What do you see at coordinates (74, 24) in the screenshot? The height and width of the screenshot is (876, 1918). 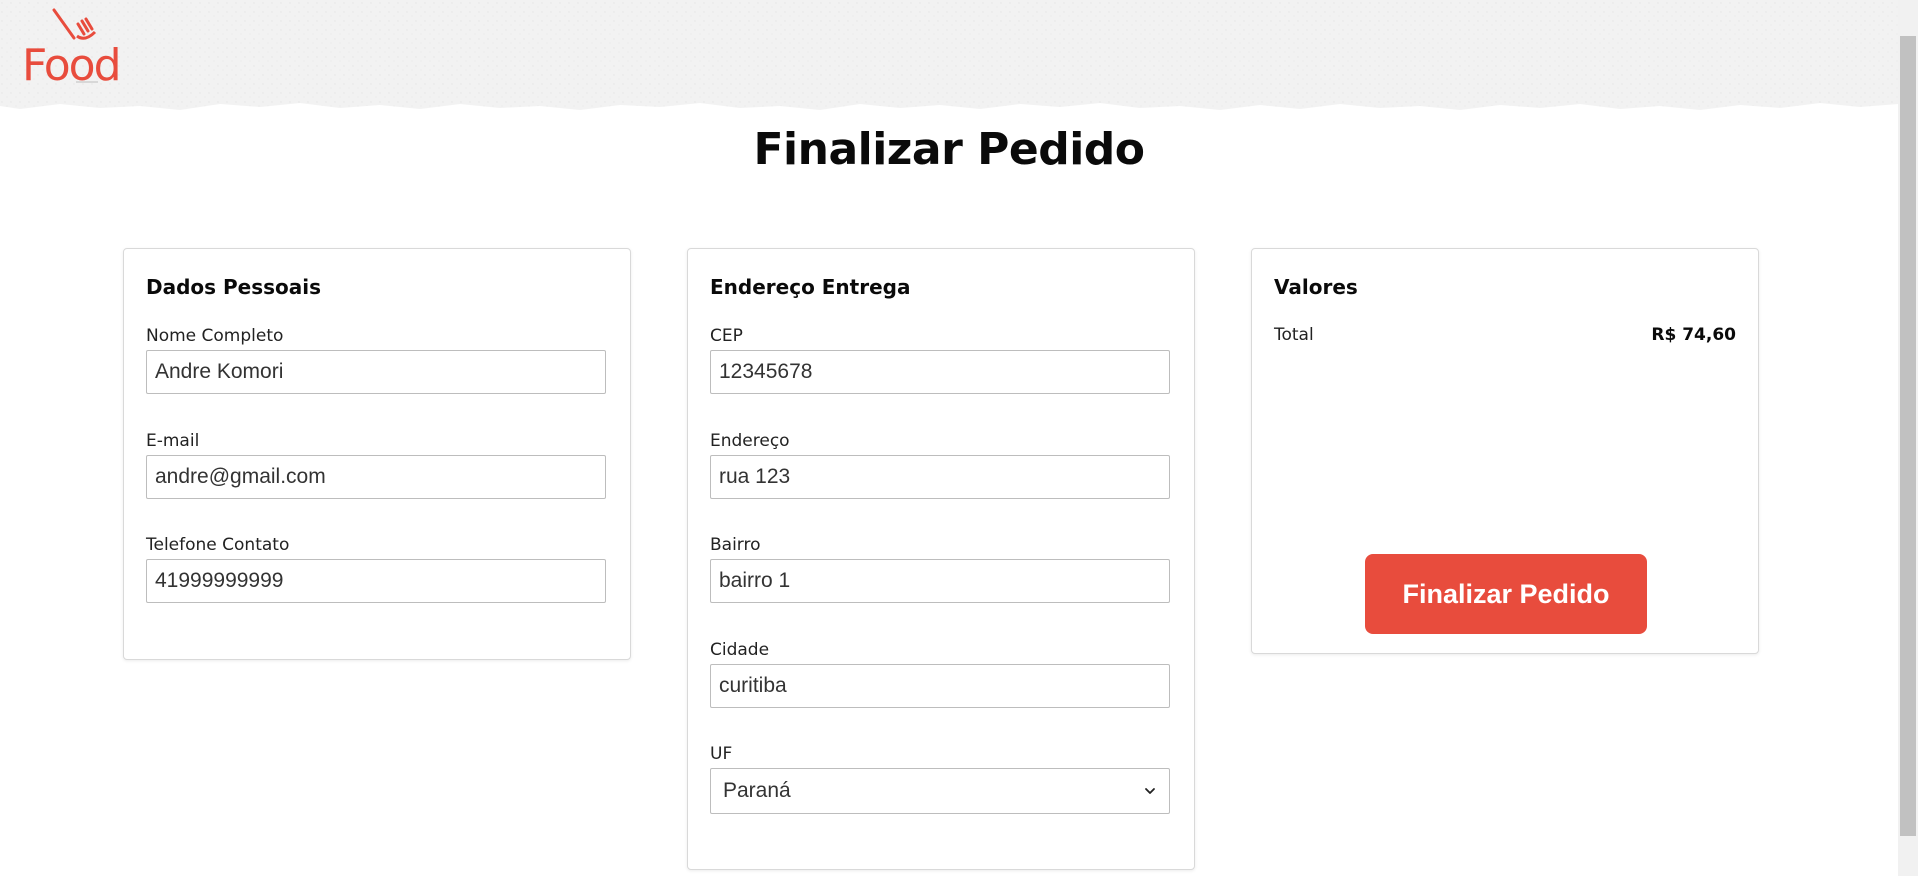 I see `fork-logo-icon` at bounding box center [74, 24].